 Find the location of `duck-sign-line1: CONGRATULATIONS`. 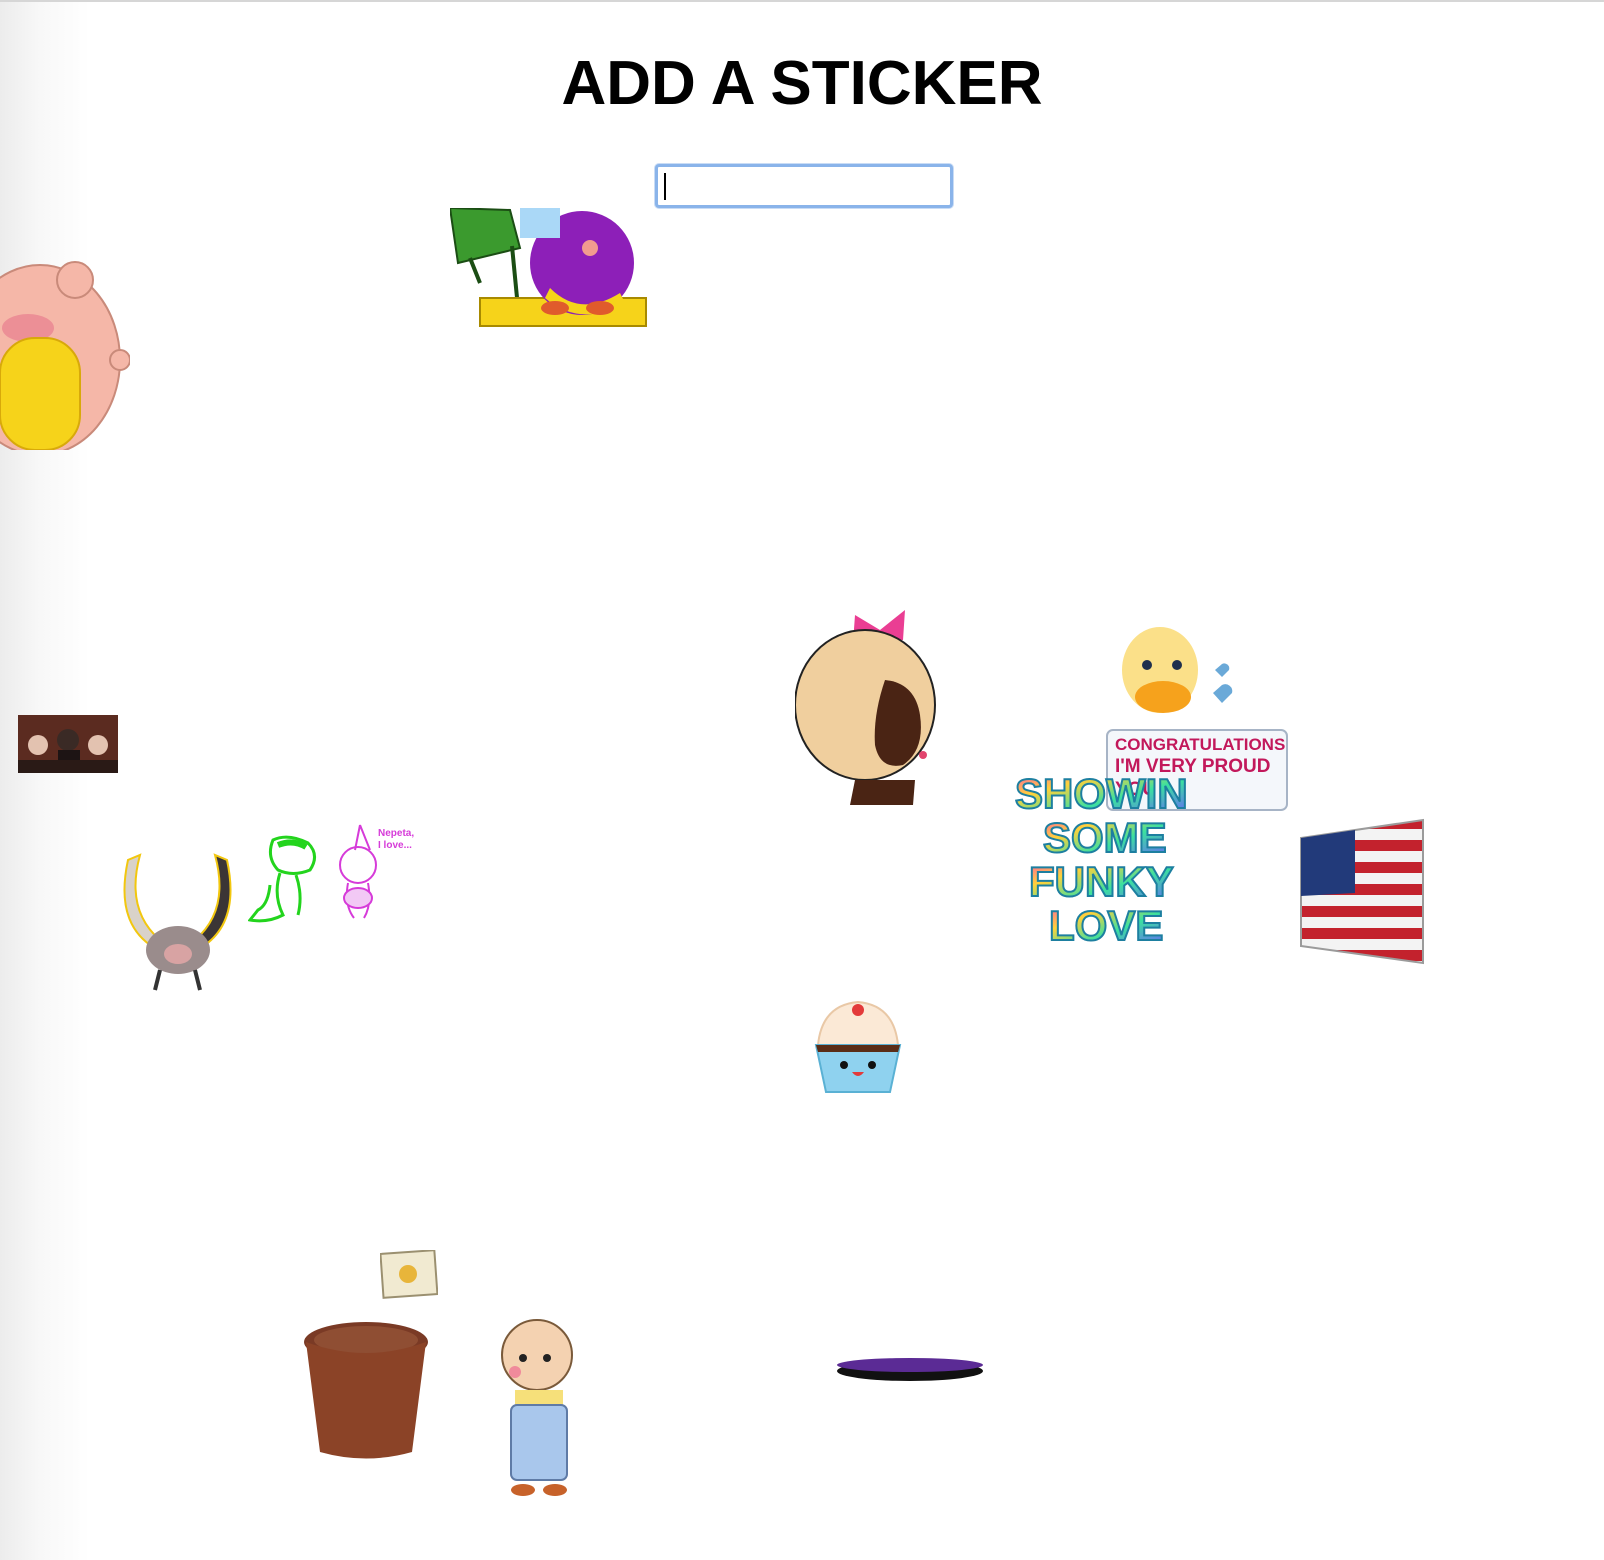

duck-sign-line1: CONGRATULATIONS is located at coordinates (1200, 744).